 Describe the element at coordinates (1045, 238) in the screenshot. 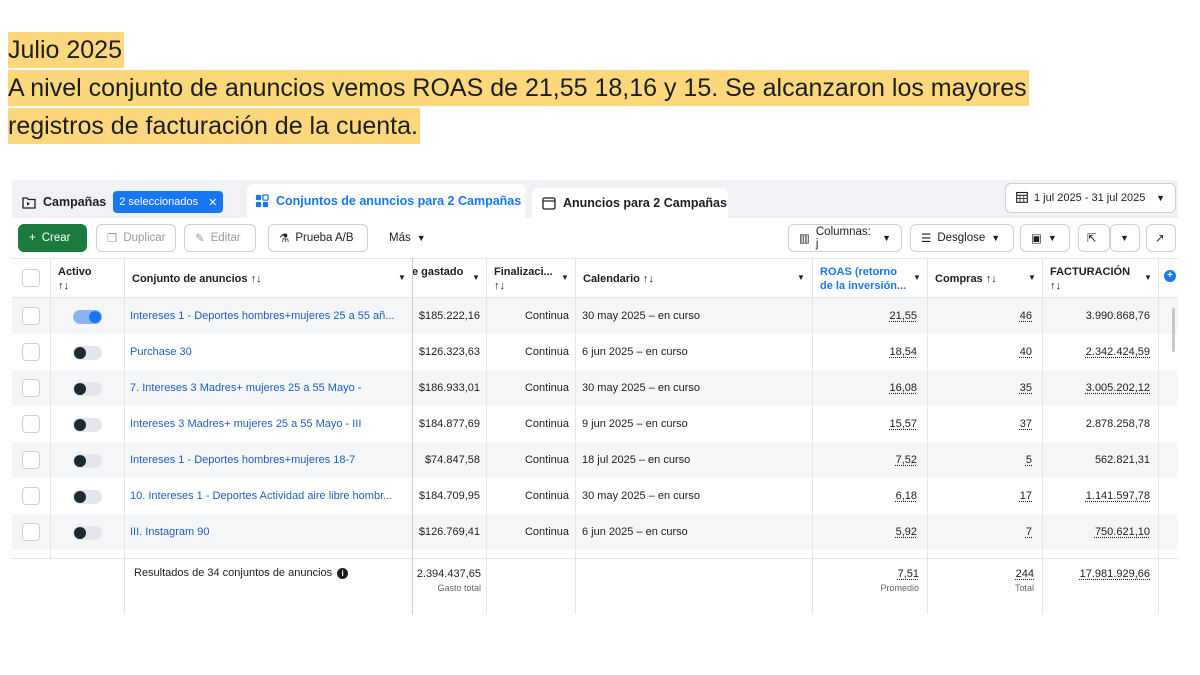

I see `reports-button: ▣ ▼` at that location.